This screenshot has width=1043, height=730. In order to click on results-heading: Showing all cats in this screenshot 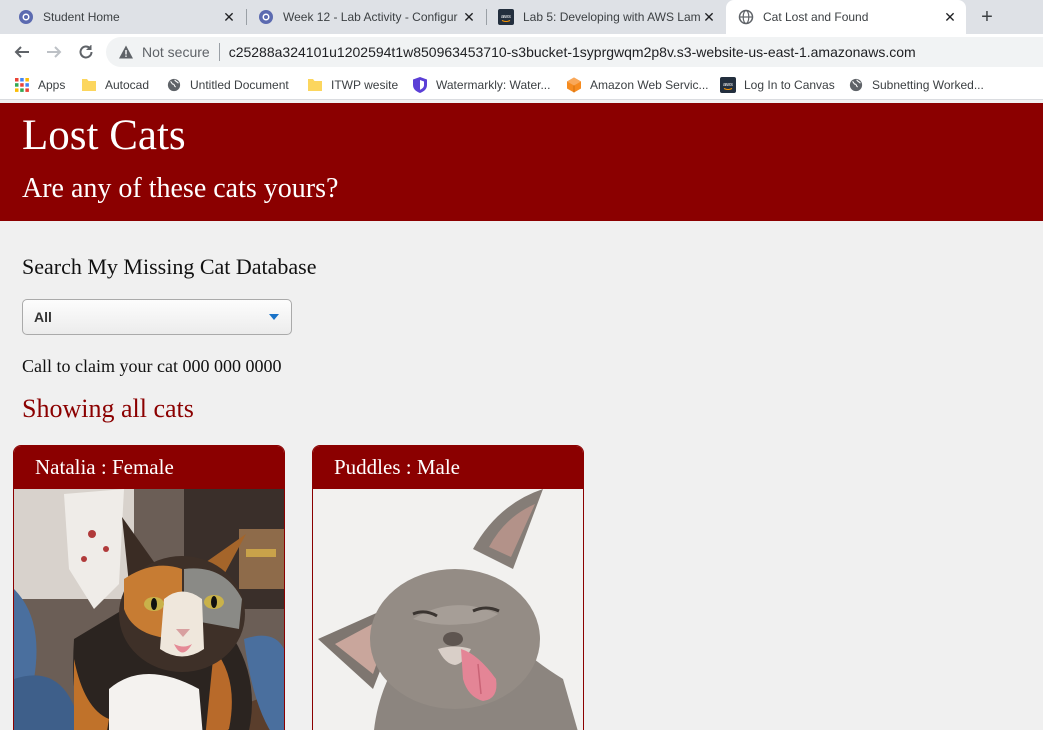, I will do `click(108, 408)`.